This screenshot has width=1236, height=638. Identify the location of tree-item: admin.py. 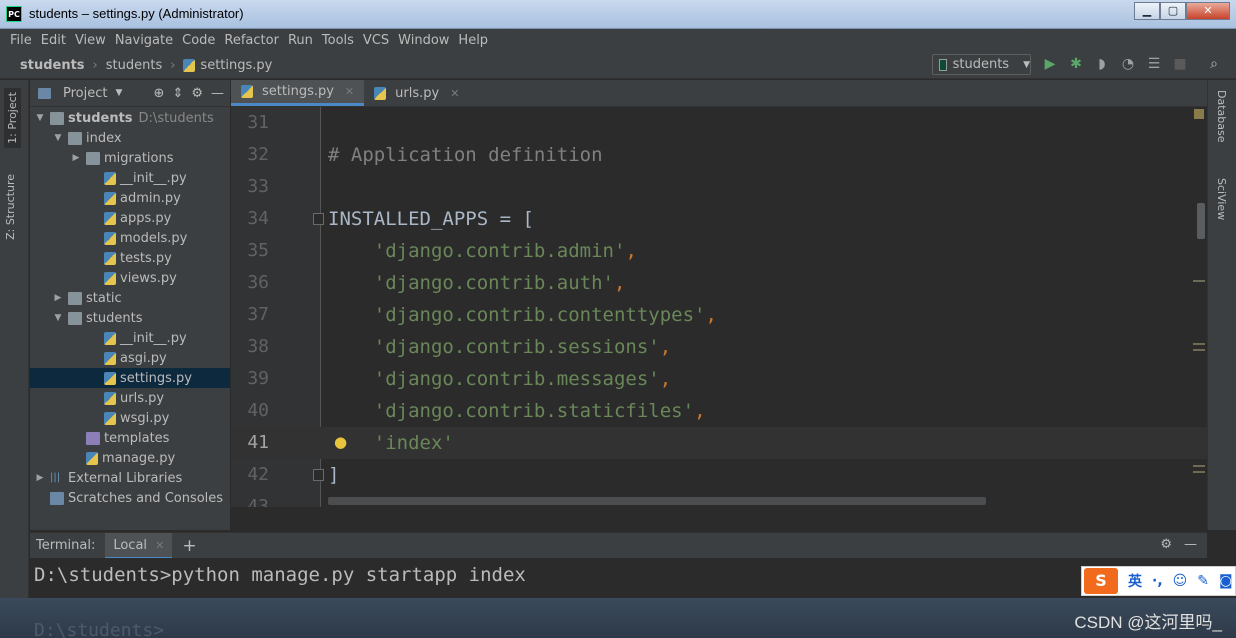
(130, 198).